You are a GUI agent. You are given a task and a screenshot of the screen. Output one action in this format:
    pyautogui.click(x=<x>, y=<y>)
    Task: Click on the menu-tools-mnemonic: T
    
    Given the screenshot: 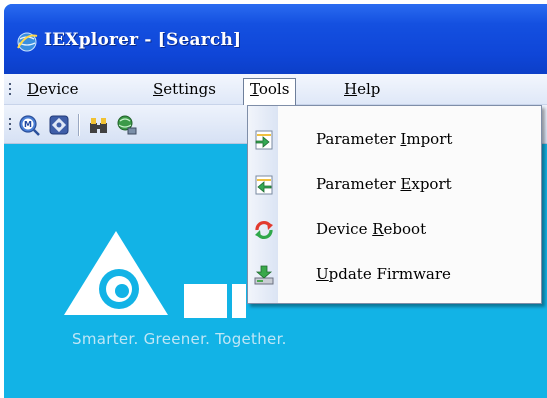 What is the action you would take?
    pyautogui.click(x=254, y=89)
    